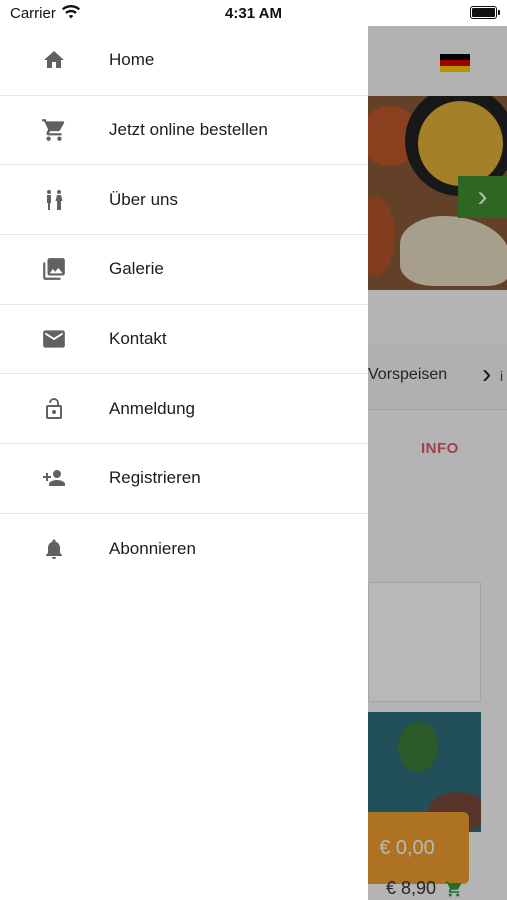 Image resolution: width=507 pixels, height=900 pixels. I want to click on clock: 4:31 AM, so click(253, 13).